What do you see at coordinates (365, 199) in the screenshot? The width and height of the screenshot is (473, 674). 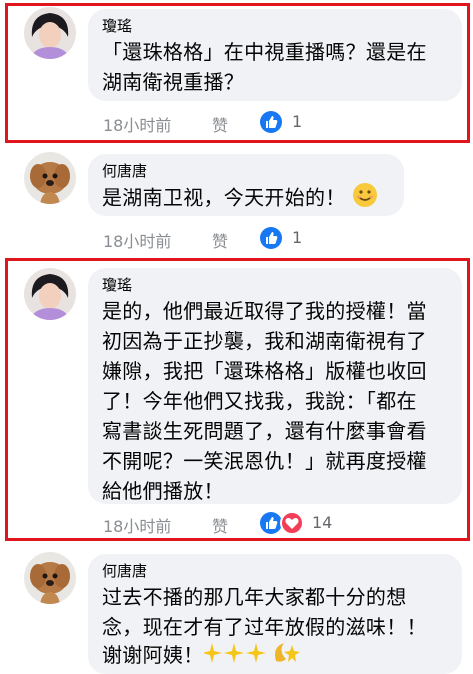 I see `smile-emoji-icon` at bounding box center [365, 199].